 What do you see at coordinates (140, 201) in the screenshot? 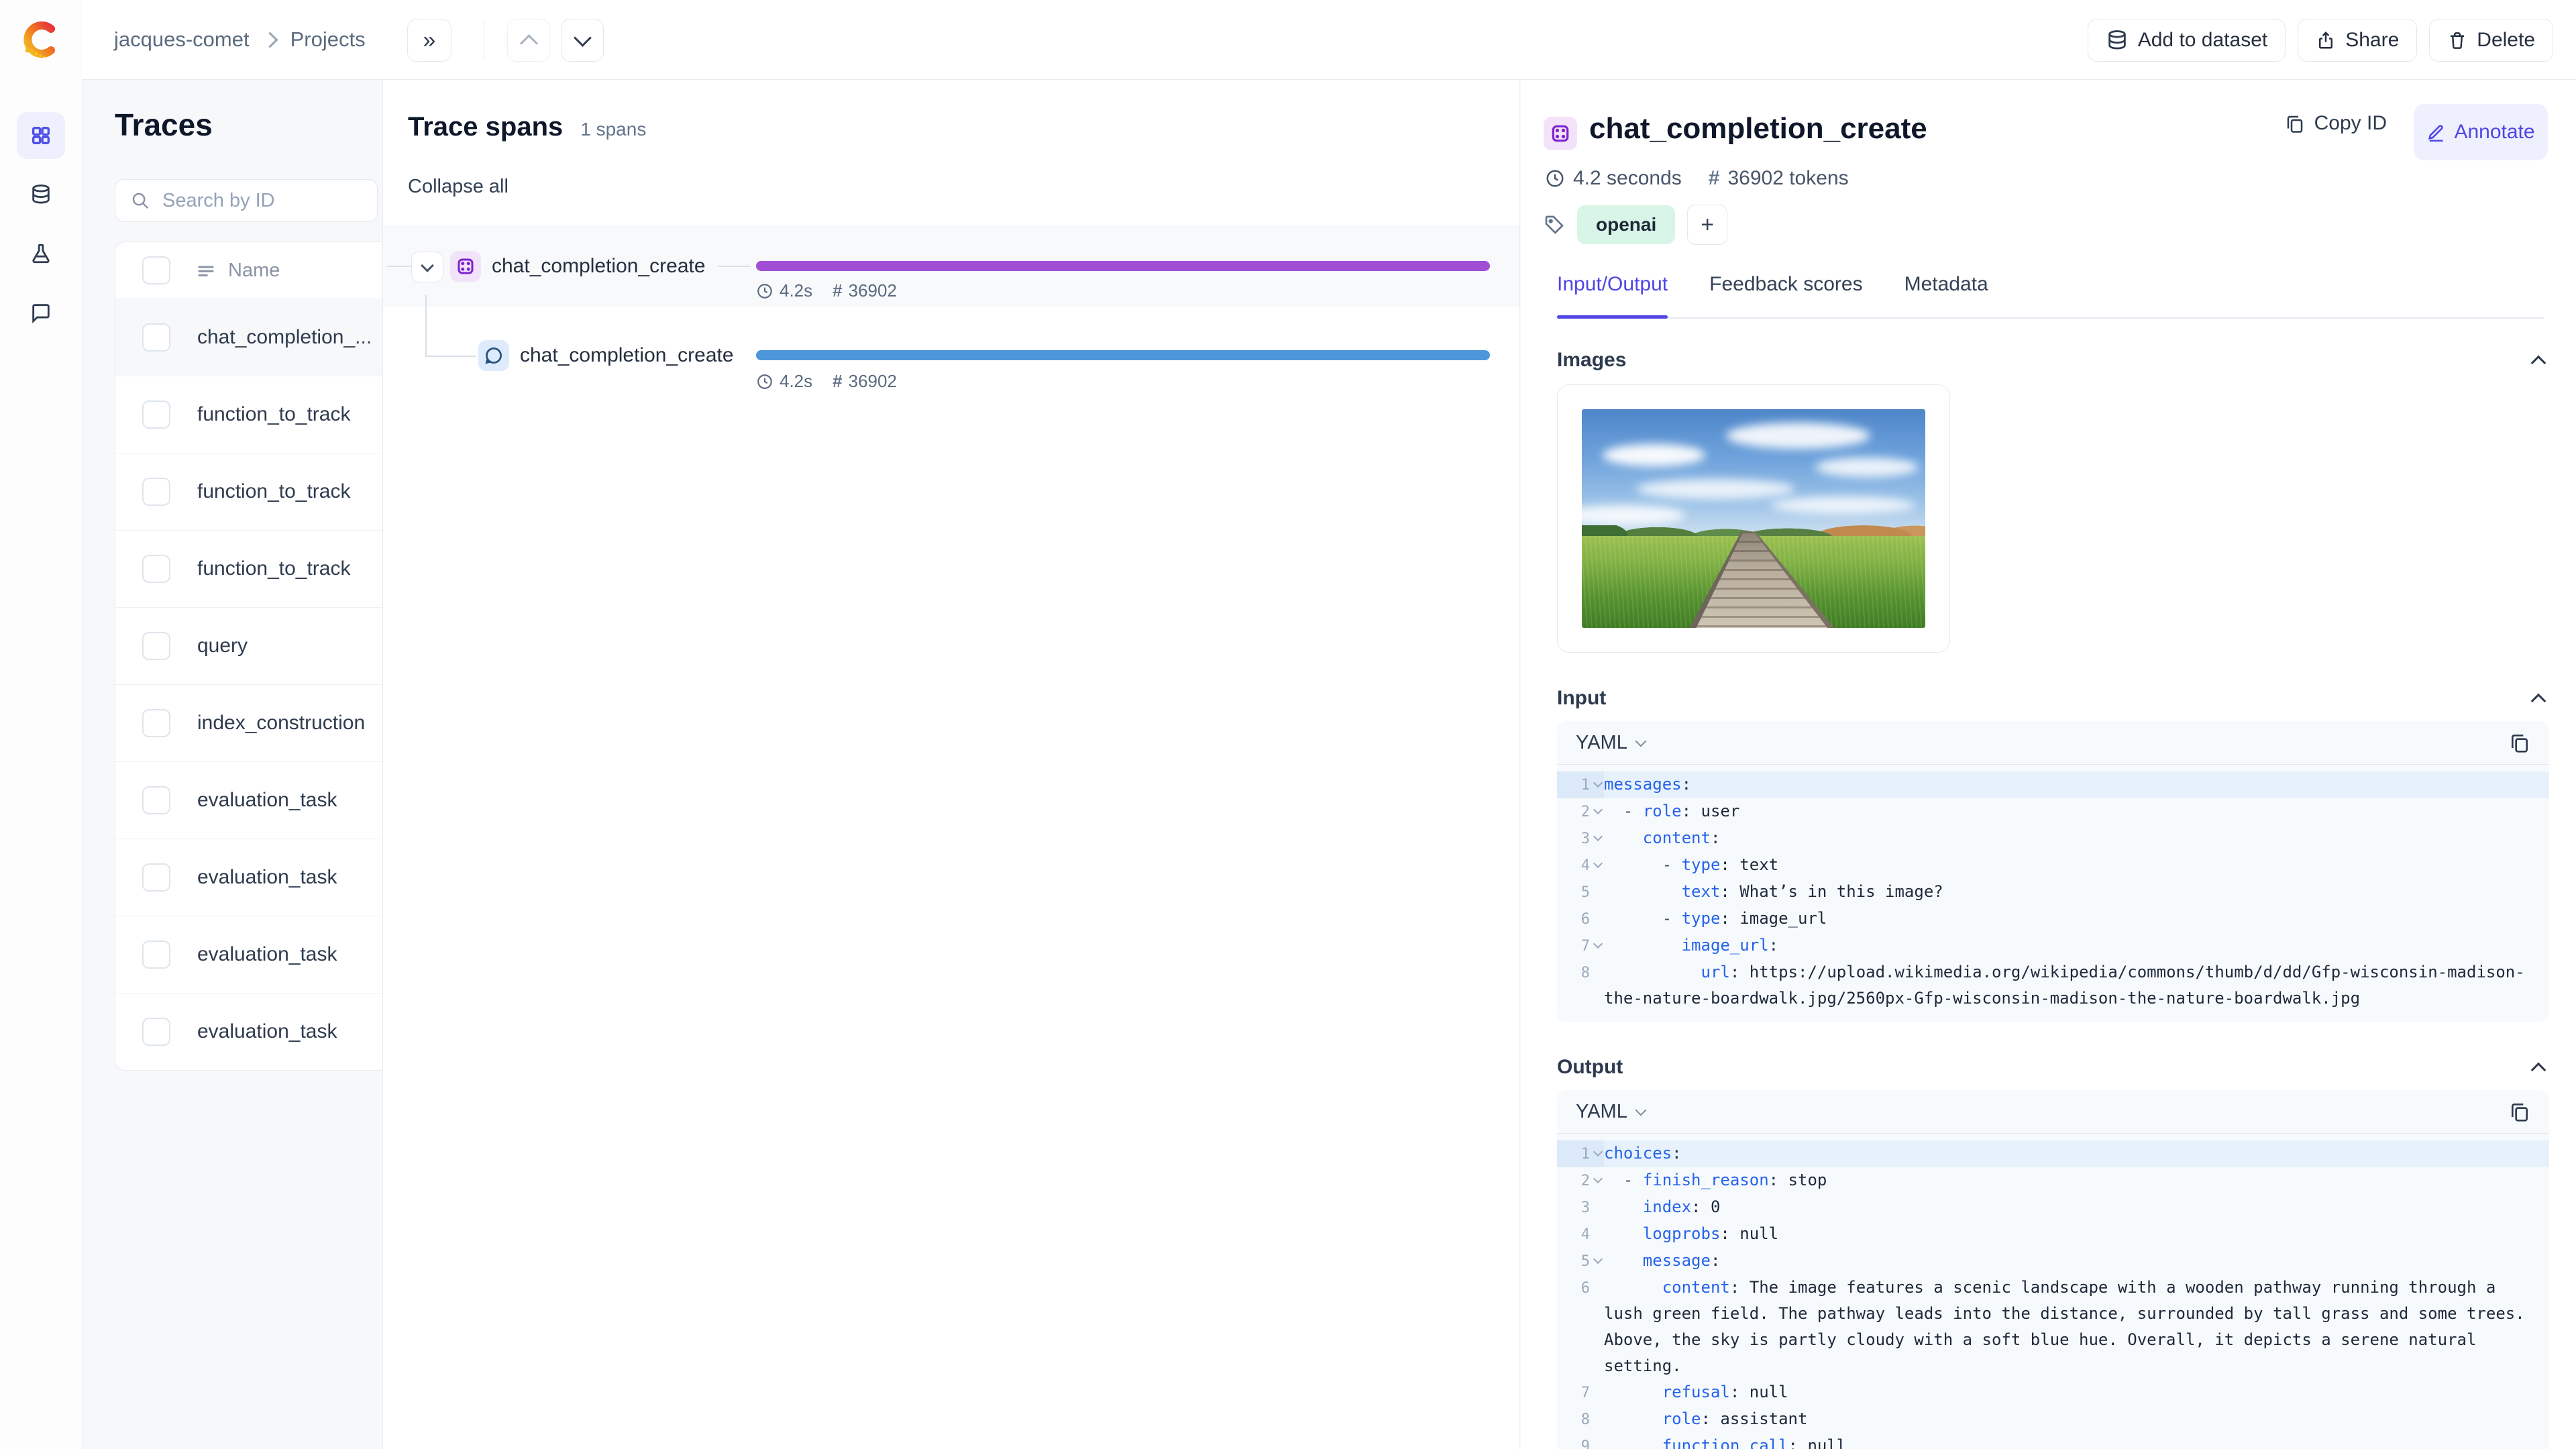
I see `search-icon` at bounding box center [140, 201].